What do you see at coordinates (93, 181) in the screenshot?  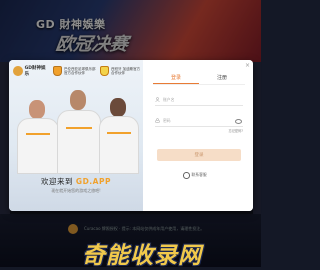 I see `welcome-app-name: GD.APP` at bounding box center [93, 181].